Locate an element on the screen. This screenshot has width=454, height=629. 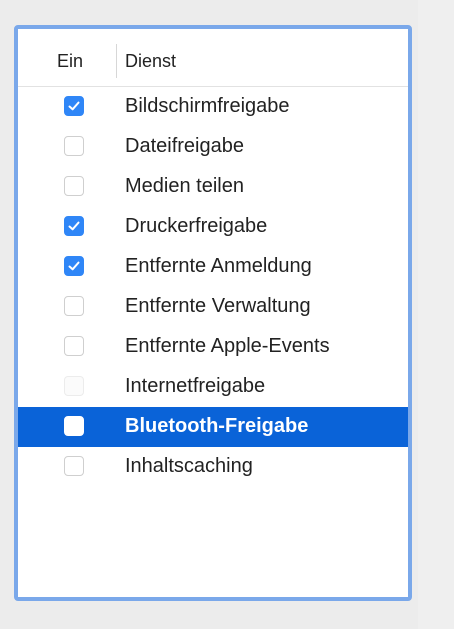
service-label: Entfernte Anmeldung is located at coordinates (218, 266).